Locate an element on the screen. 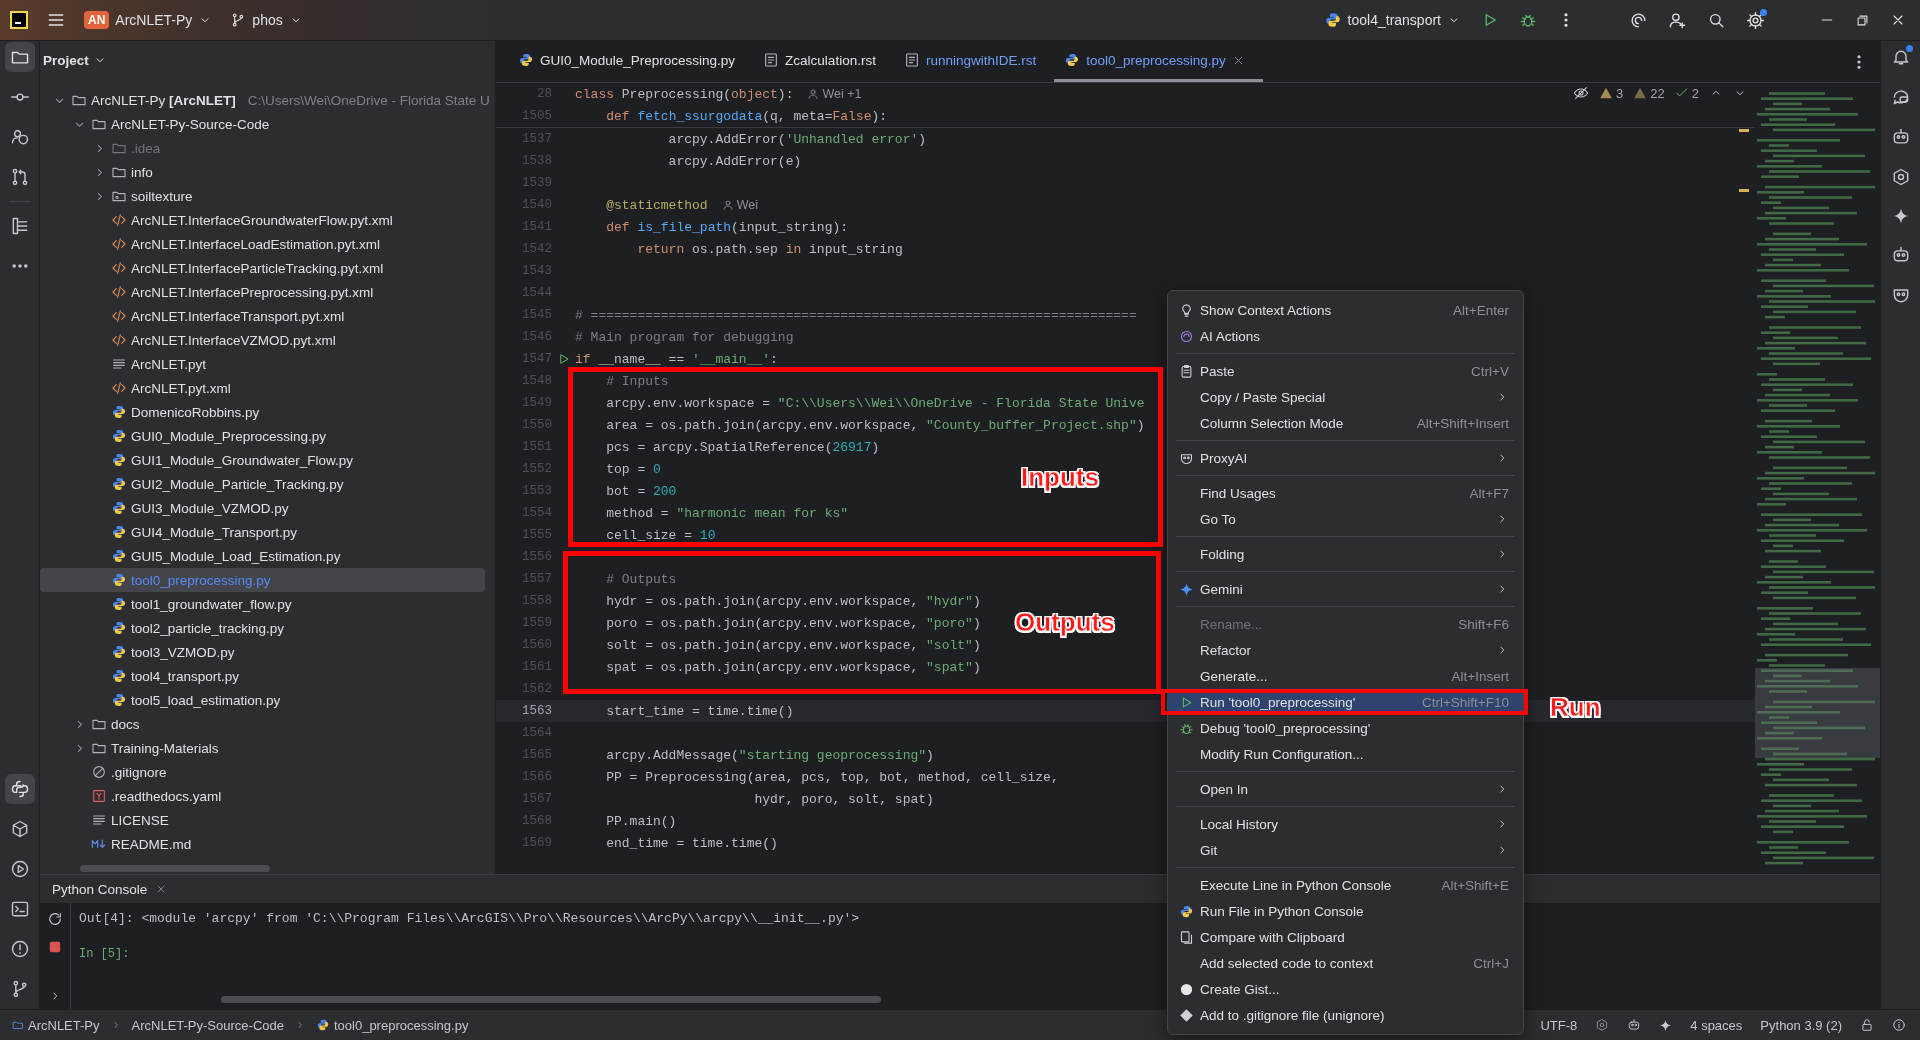 Image resolution: width=1920 pixels, height=1040 pixels. info-icon is located at coordinates (1899, 1025).